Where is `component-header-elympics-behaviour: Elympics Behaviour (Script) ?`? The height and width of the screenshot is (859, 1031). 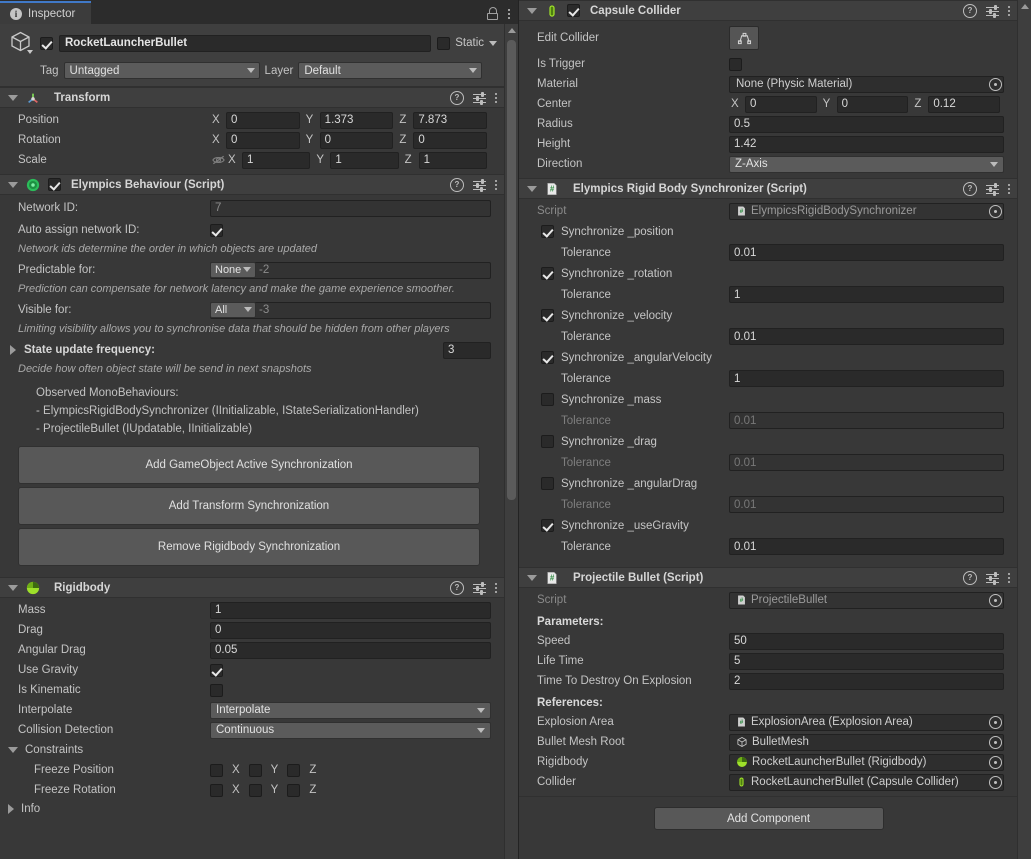 component-header-elympics-behaviour: Elympics Behaviour (Script) ? is located at coordinates (252, 184).